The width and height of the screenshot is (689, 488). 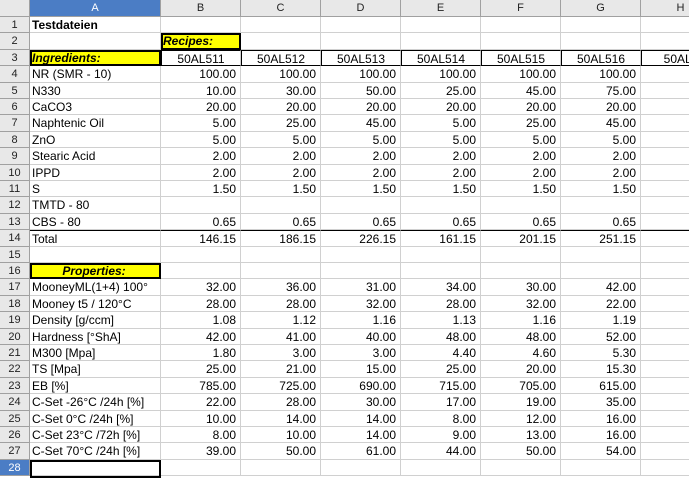 I want to click on cell-b20: 42.00, so click(x=201, y=337).